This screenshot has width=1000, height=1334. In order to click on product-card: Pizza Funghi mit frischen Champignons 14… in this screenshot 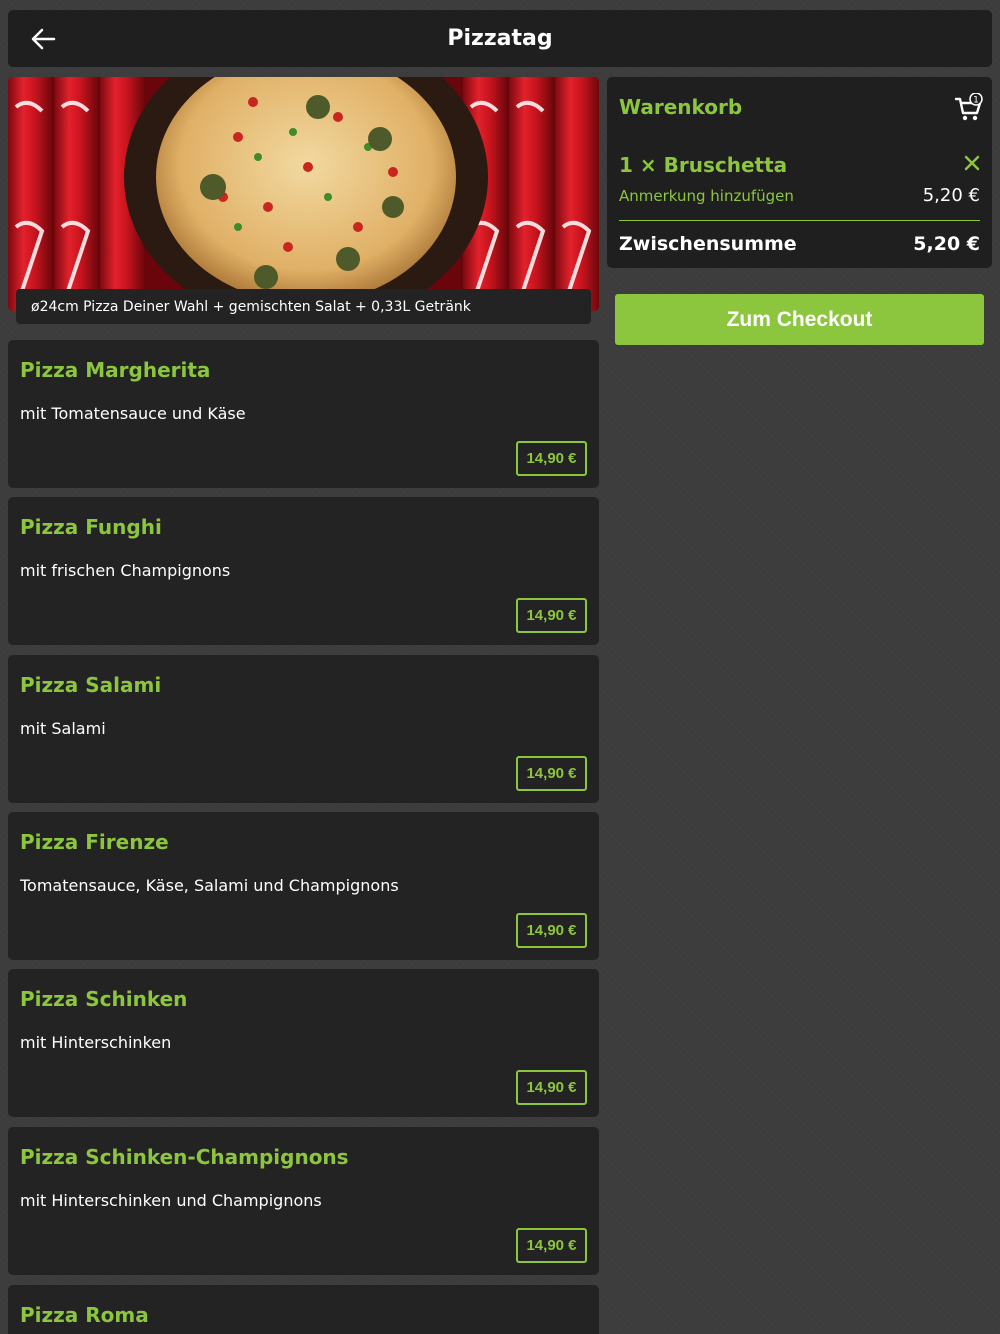, I will do `click(303, 571)`.